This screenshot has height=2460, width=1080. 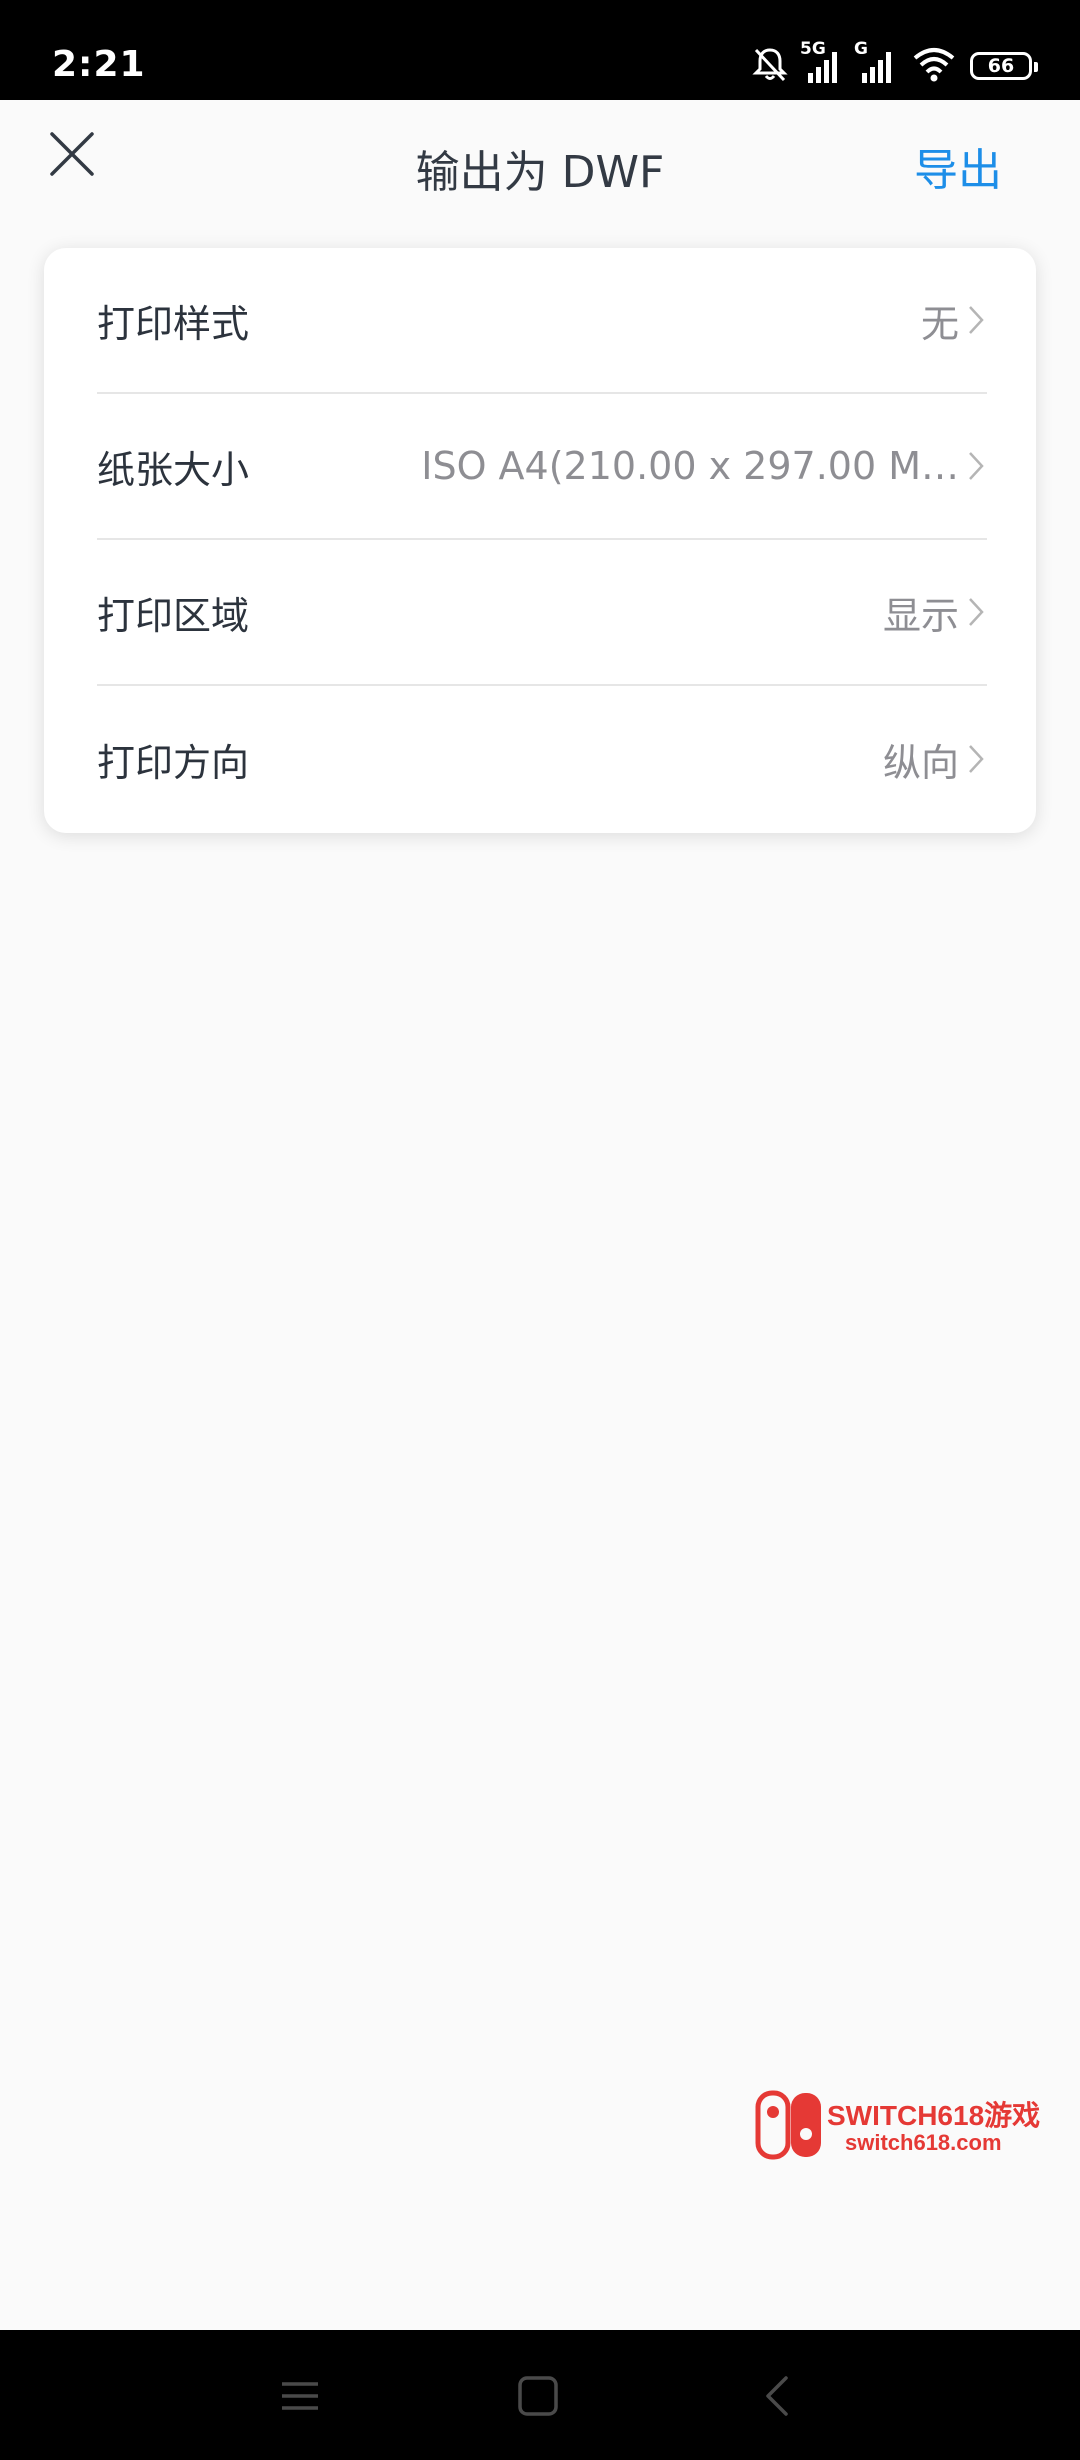 What do you see at coordinates (939, 323) in the screenshot?
I see `setting-value: 无` at bounding box center [939, 323].